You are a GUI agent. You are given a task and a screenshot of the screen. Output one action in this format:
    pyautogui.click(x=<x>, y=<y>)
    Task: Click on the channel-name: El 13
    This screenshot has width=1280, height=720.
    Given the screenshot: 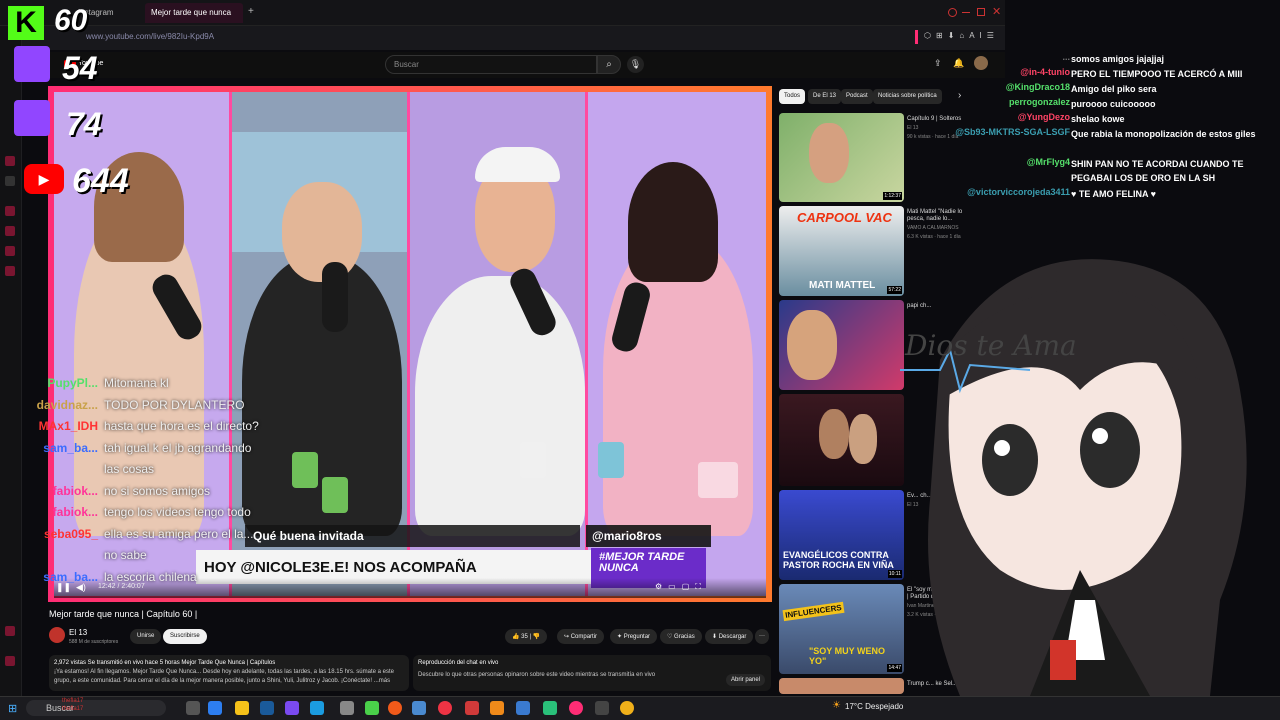 What is the action you would take?
    pyautogui.click(x=78, y=632)
    